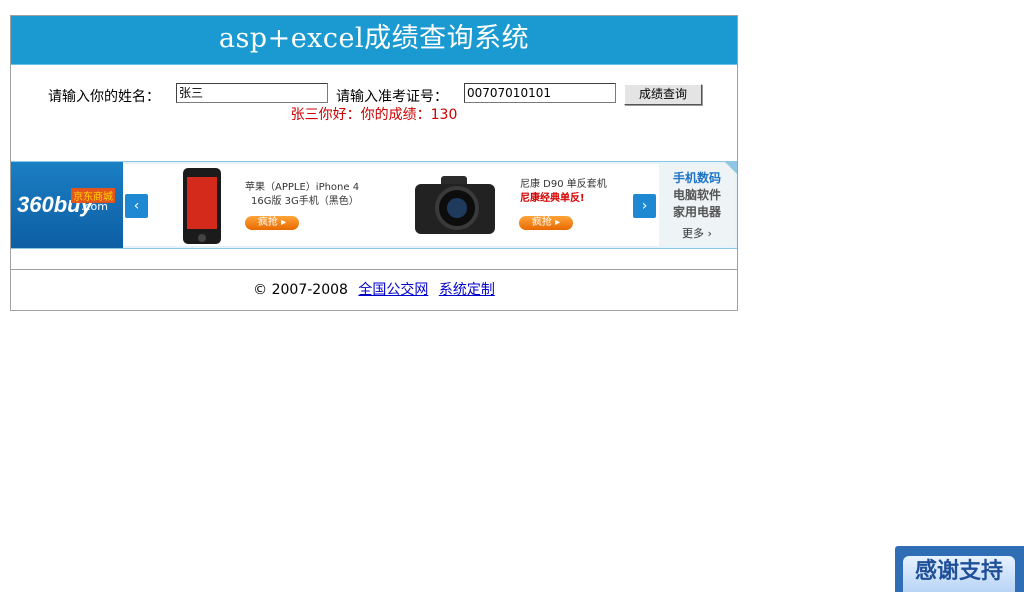 This screenshot has width=1024, height=592. Describe the element at coordinates (374, 40) in the screenshot. I see `page-title: asp+excel成绩查询系统` at that location.